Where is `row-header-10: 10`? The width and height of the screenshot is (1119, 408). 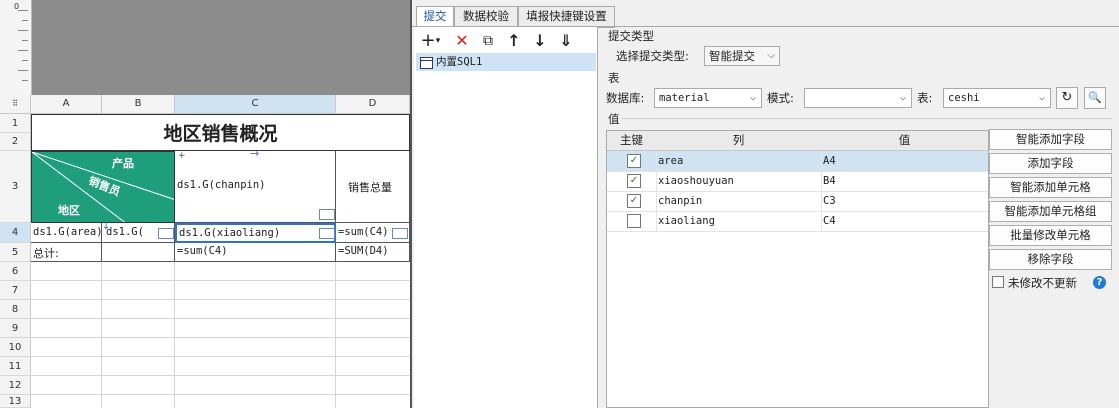 row-header-10: 10 is located at coordinates (15, 347).